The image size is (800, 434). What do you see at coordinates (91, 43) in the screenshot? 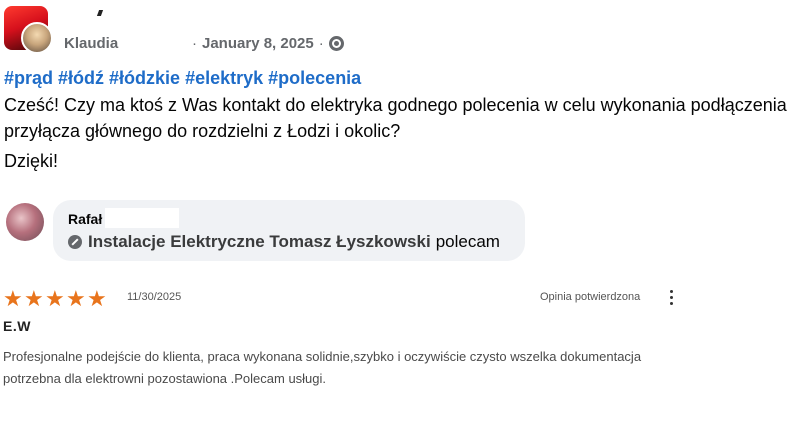
I see `post-author: Klaudia` at bounding box center [91, 43].